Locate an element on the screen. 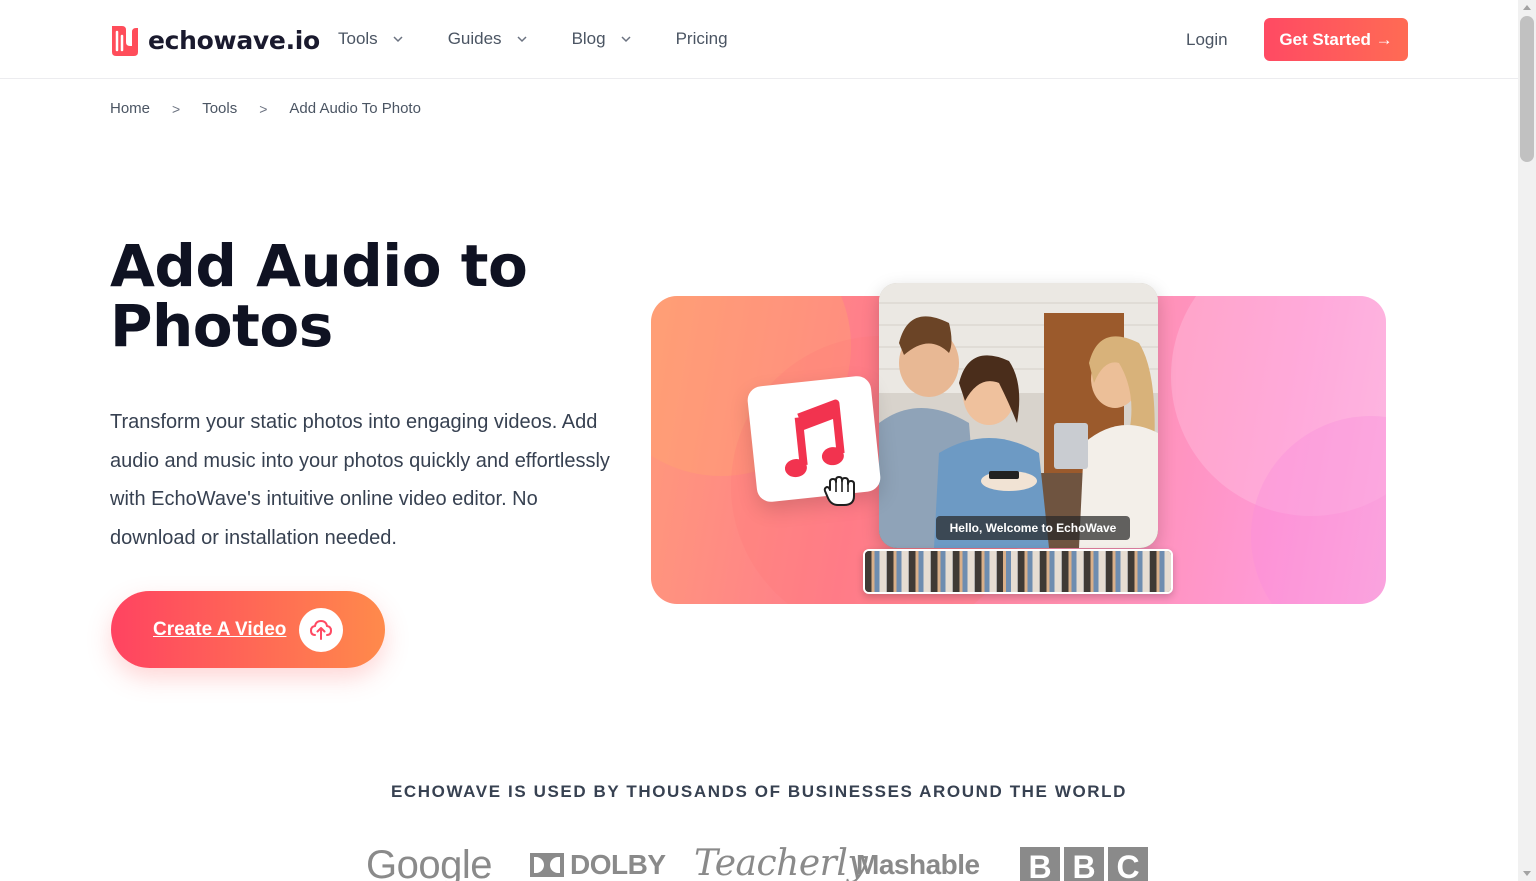 This screenshot has height=881, width=1536. dolby-logo-text: DOLBY is located at coordinates (618, 864).